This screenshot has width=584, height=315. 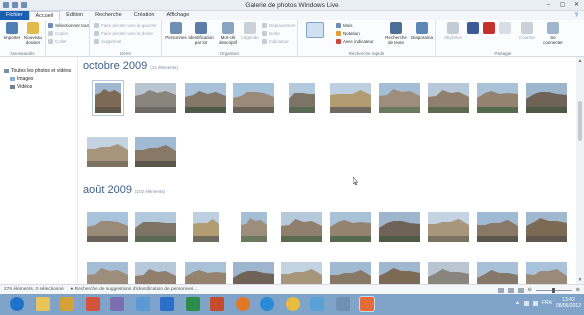 I want to click on zoom-slider, so click(x=553, y=290).